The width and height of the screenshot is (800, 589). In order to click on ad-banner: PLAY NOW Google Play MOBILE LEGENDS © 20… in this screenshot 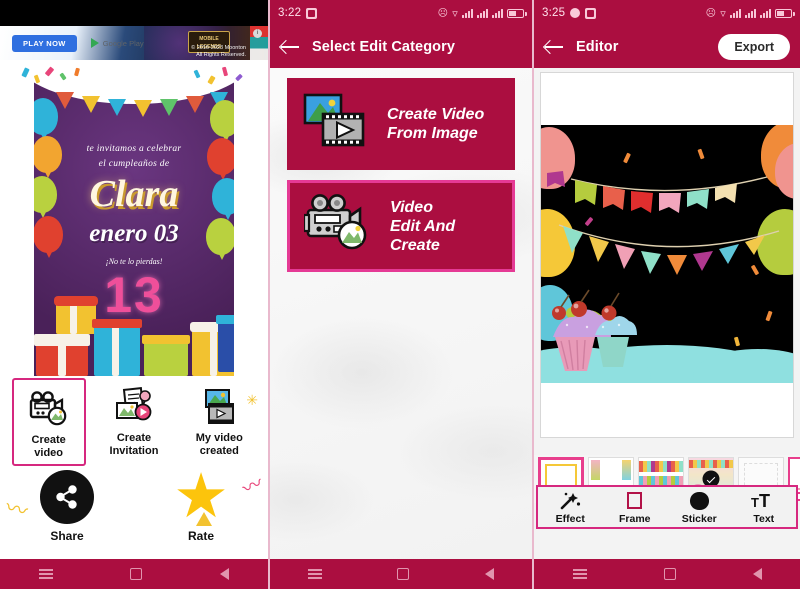, I will do `click(134, 43)`.